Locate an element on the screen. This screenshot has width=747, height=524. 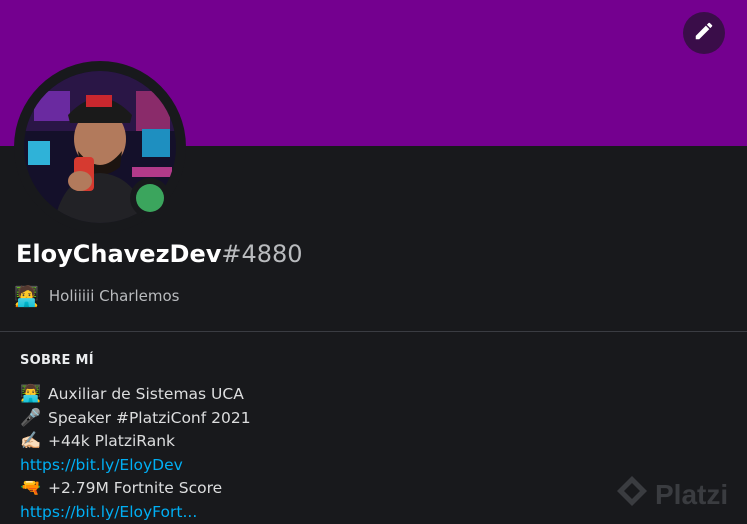
about-line-text: Auxiliar de Sistemas UCA is located at coordinates (146, 395).